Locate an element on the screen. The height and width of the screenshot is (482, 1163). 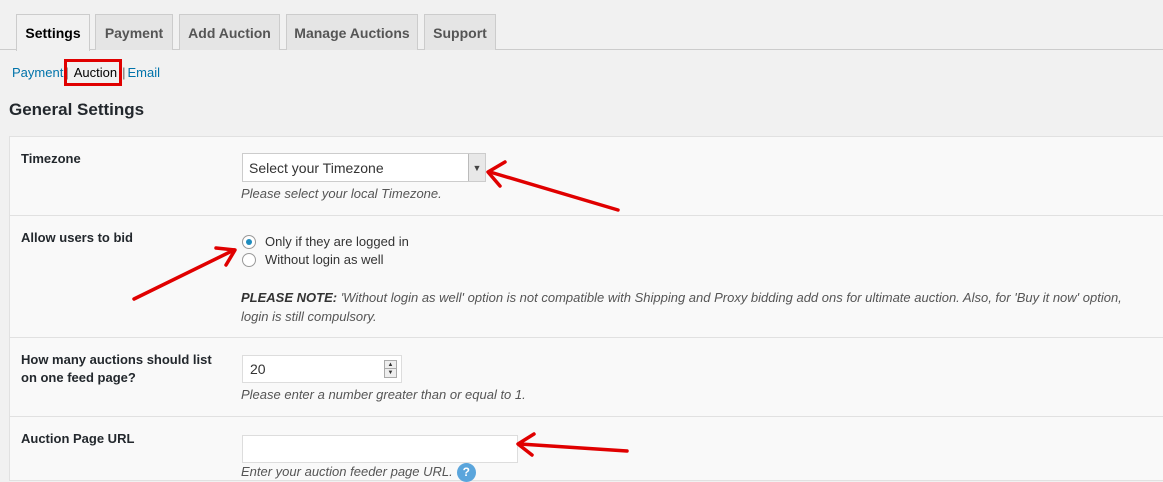
auction-page-url-input is located at coordinates (380, 449).